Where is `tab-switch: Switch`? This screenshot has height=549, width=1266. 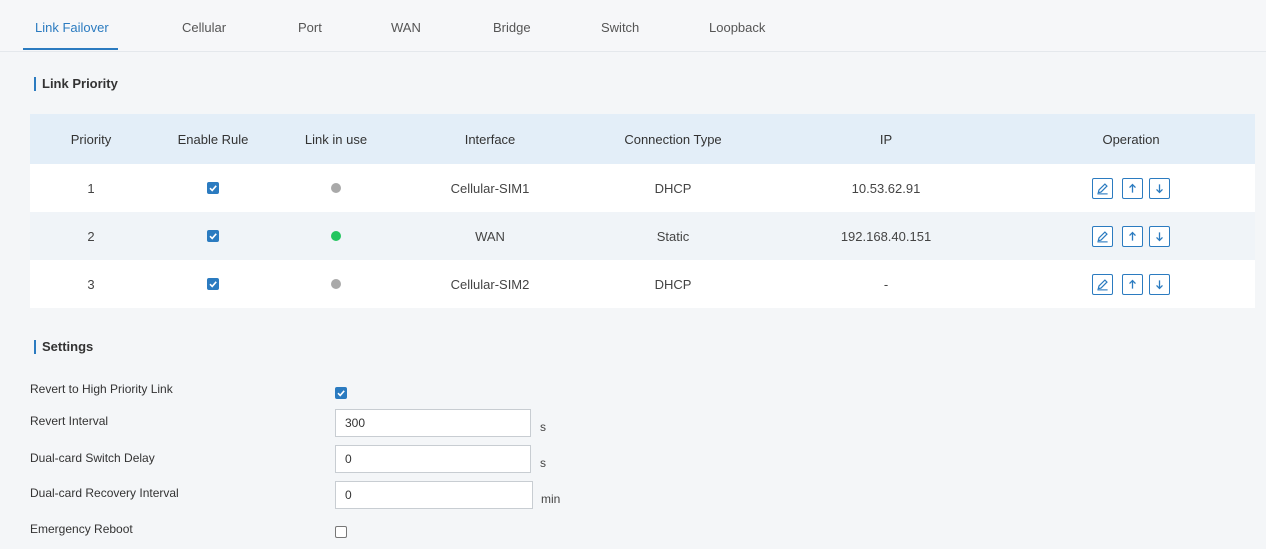
tab-switch: Switch is located at coordinates (620, 27).